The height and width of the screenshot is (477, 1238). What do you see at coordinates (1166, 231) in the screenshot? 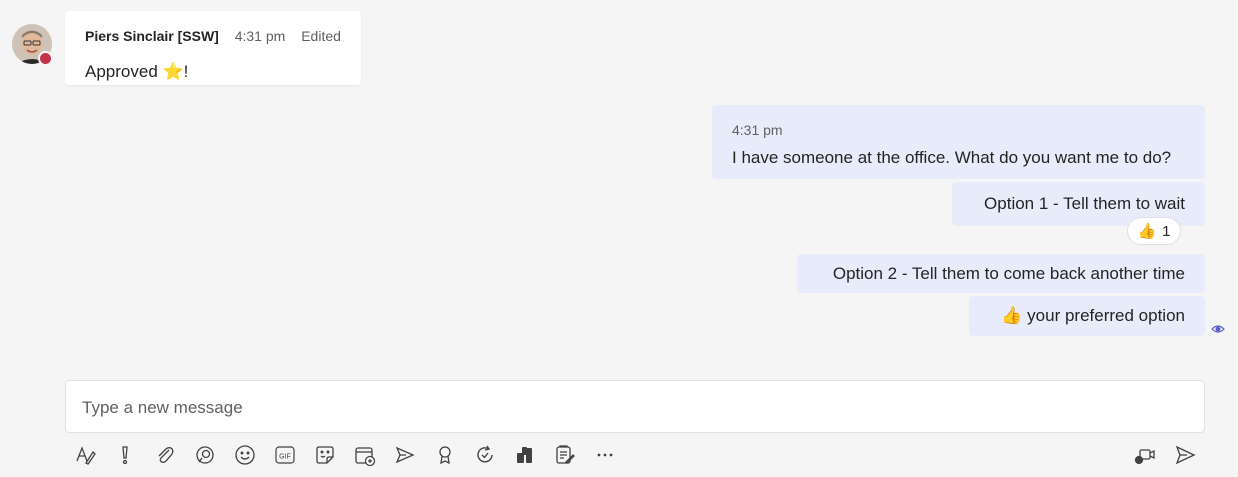
I see `reaction-count: 1` at bounding box center [1166, 231].